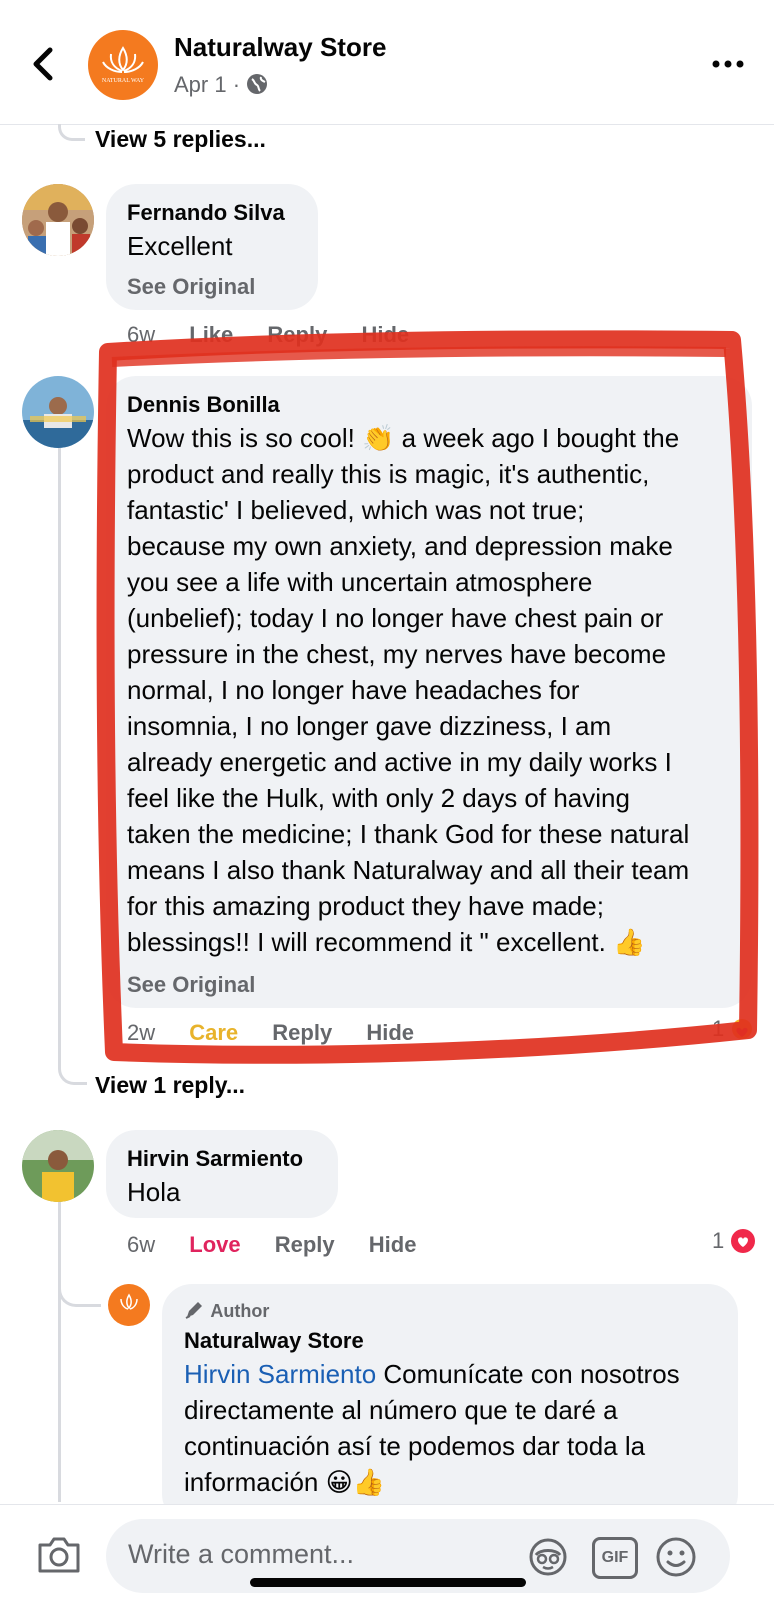 This screenshot has width=774, height=1601. I want to click on reply-avatar, so click(129, 1305).